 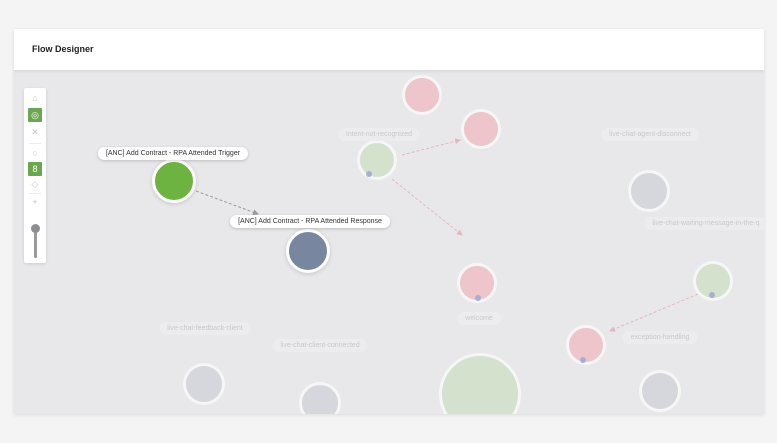 I want to click on flow-node-red-lower, so click(x=586, y=345).